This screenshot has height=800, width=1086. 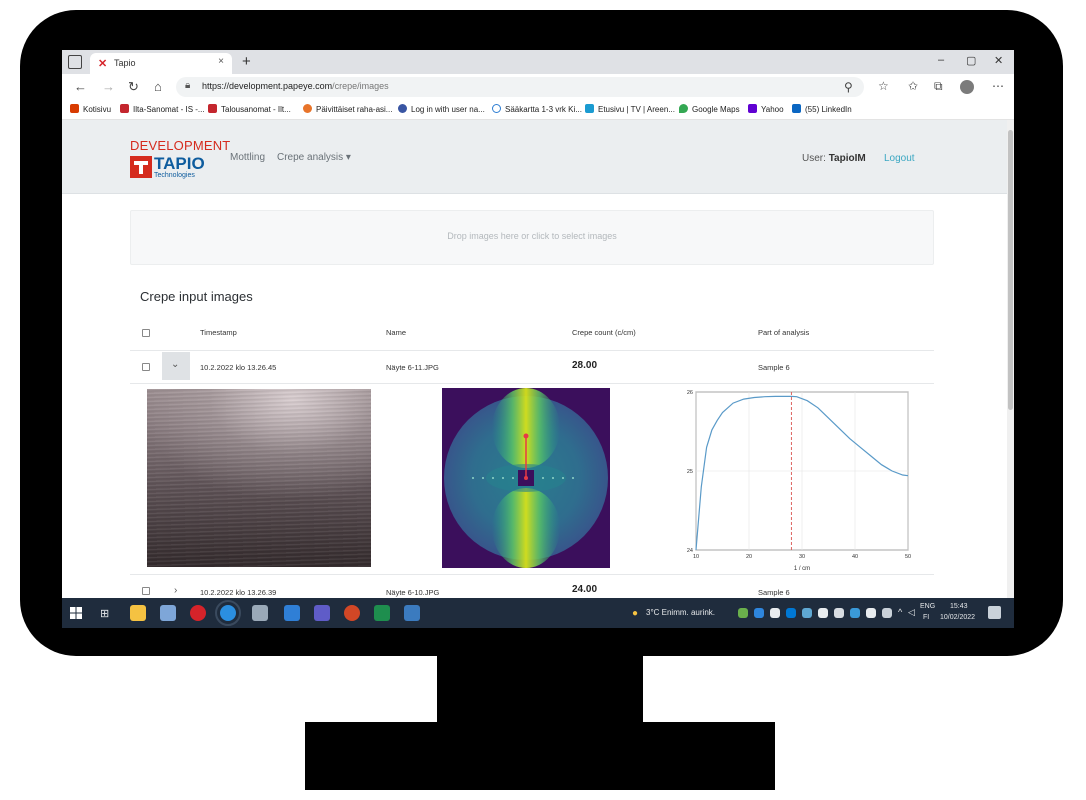 What do you see at coordinates (855, 557) in the screenshot?
I see `x-tick-label: 40` at bounding box center [855, 557].